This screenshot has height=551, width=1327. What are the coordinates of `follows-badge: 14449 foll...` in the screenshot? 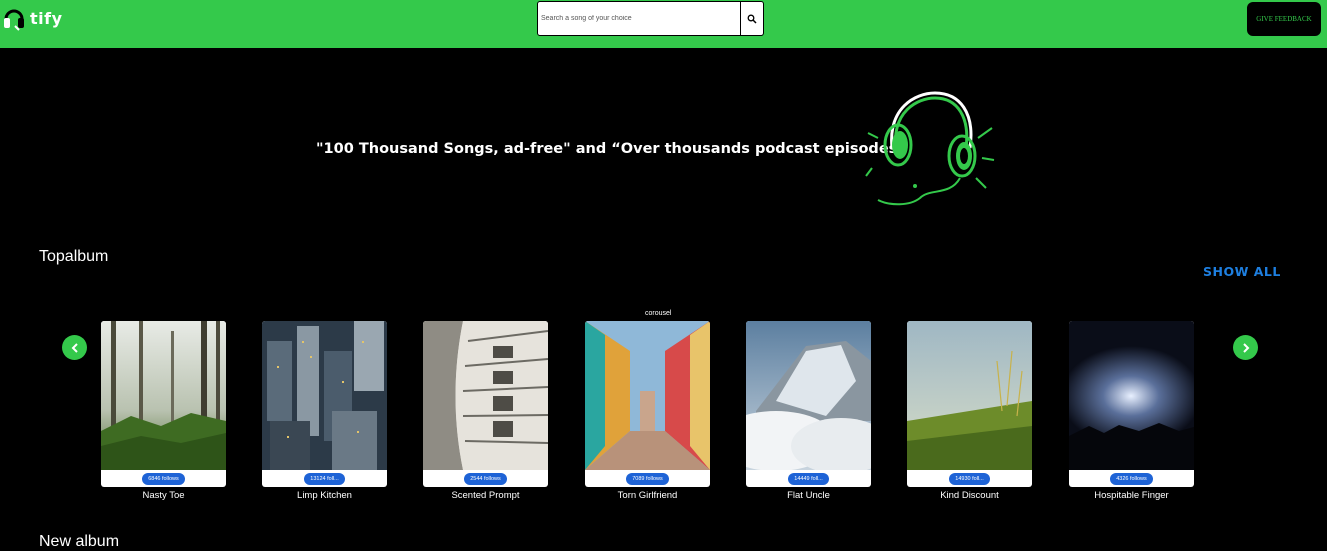 It's located at (808, 478).